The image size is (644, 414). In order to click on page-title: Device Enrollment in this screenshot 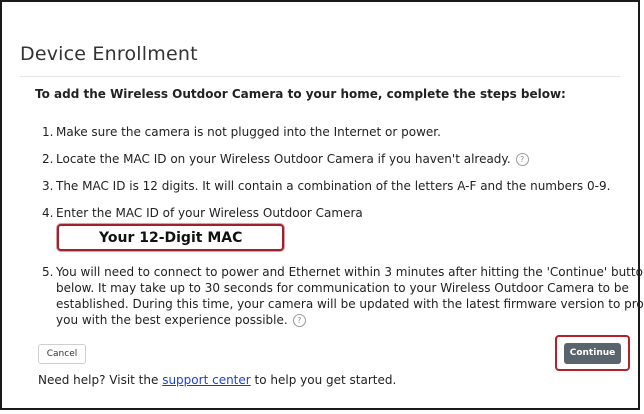, I will do `click(109, 54)`.